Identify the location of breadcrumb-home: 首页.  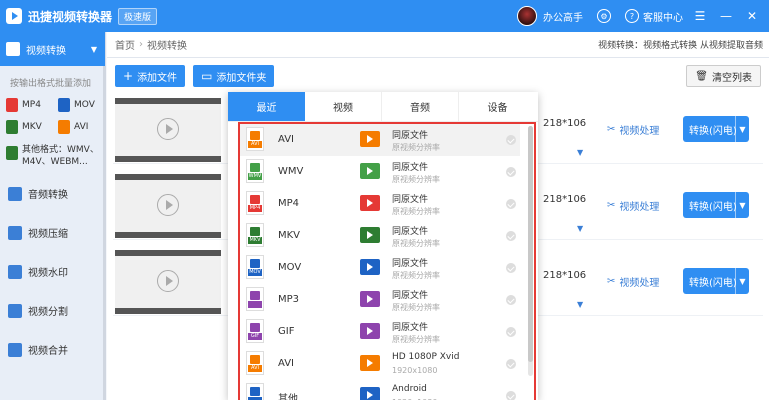
(125, 44).